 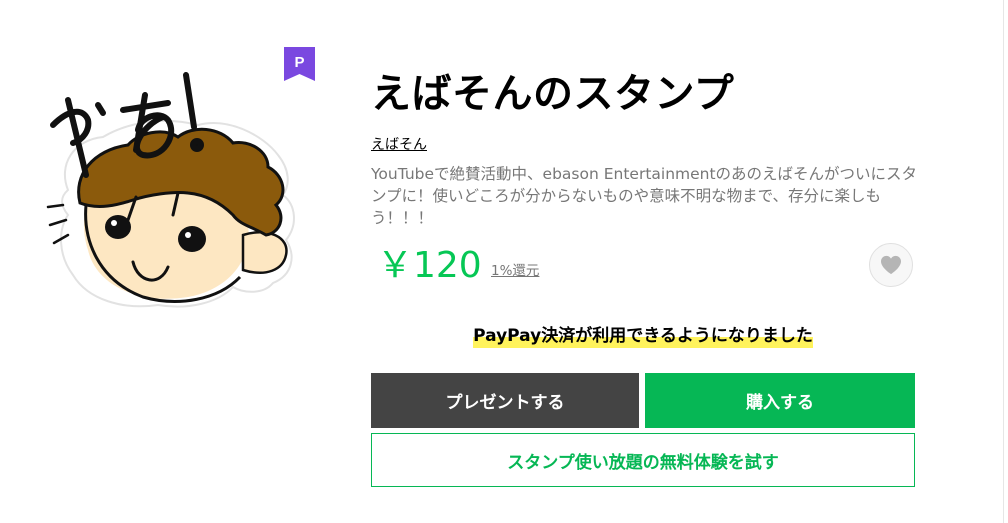 I want to click on price: ￥120, so click(x=429, y=265).